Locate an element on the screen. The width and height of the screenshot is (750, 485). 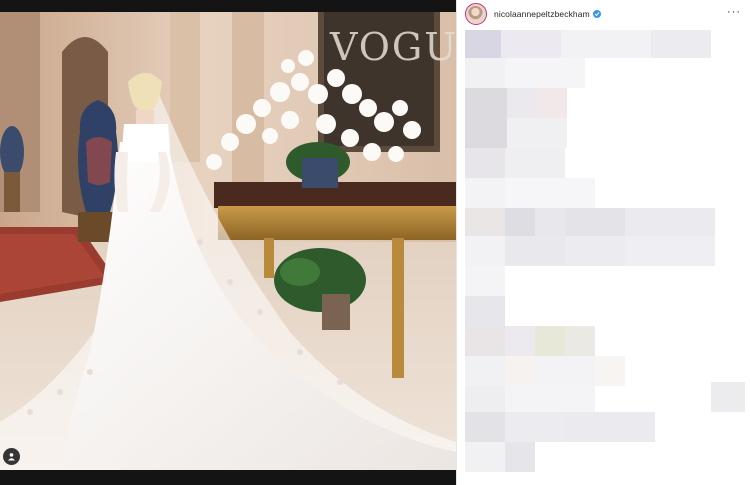
post-header: nicolaannepeltzbeckham ··· is located at coordinates (603, 14).